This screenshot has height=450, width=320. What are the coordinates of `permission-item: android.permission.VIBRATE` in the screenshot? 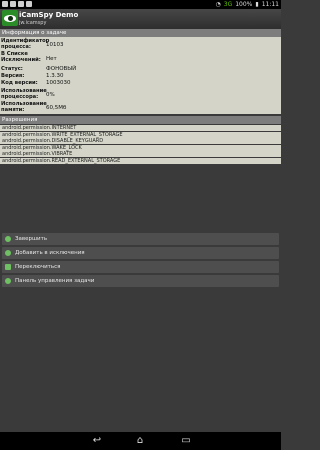 It's located at (140, 154).